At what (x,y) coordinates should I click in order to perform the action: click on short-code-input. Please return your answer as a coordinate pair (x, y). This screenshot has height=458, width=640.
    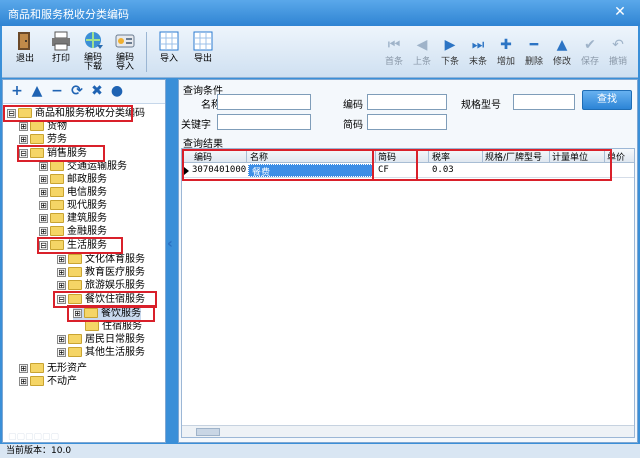
    Looking at the image, I should click on (407, 122).